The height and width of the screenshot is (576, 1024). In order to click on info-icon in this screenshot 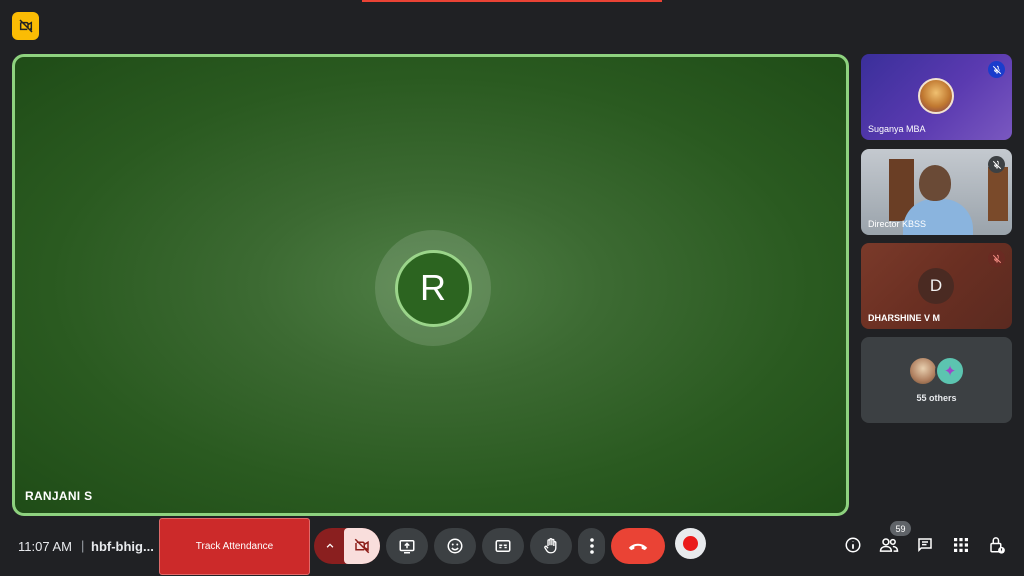, I will do `click(853, 545)`.